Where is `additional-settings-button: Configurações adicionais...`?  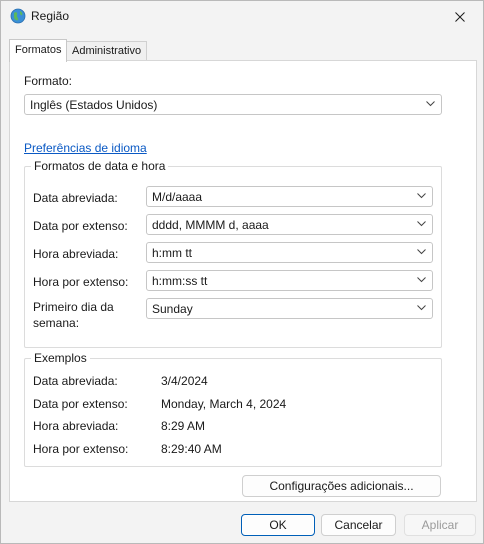
additional-settings-button: Configurações adicionais... is located at coordinates (341, 486).